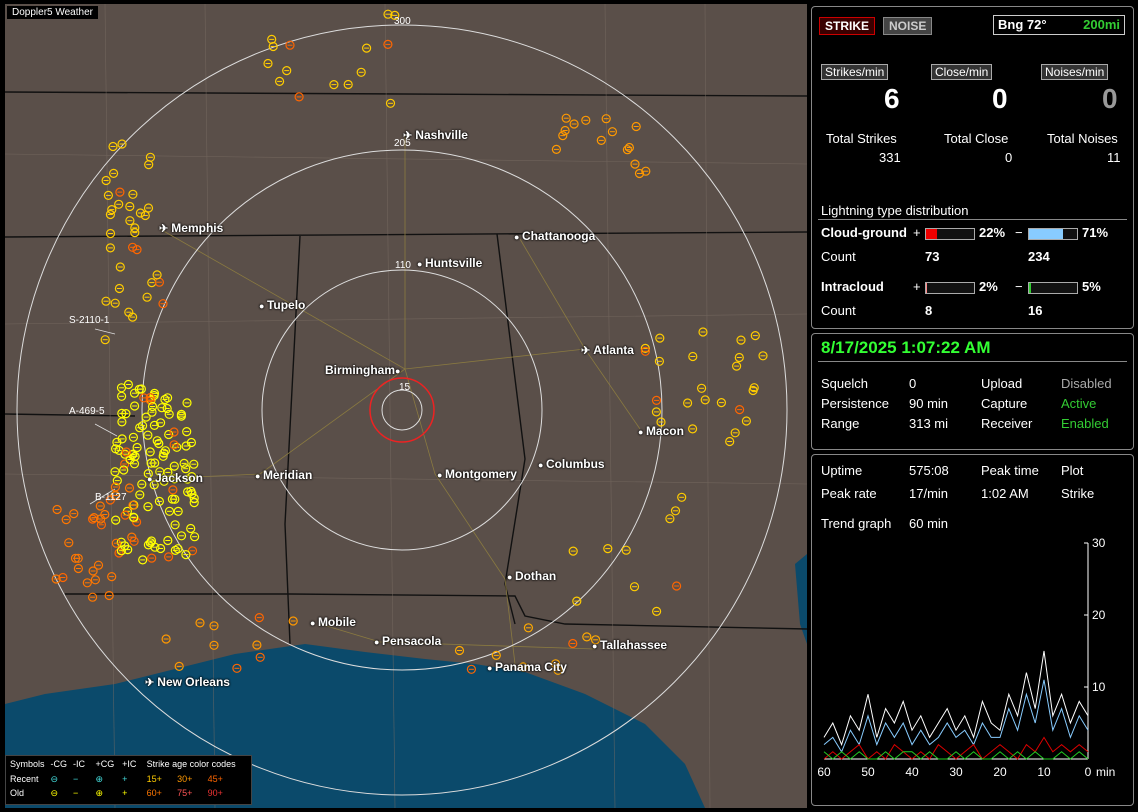 The height and width of the screenshot is (812, 1138). I want to click on city-mobile: ● Mobile, so click(333, 622).